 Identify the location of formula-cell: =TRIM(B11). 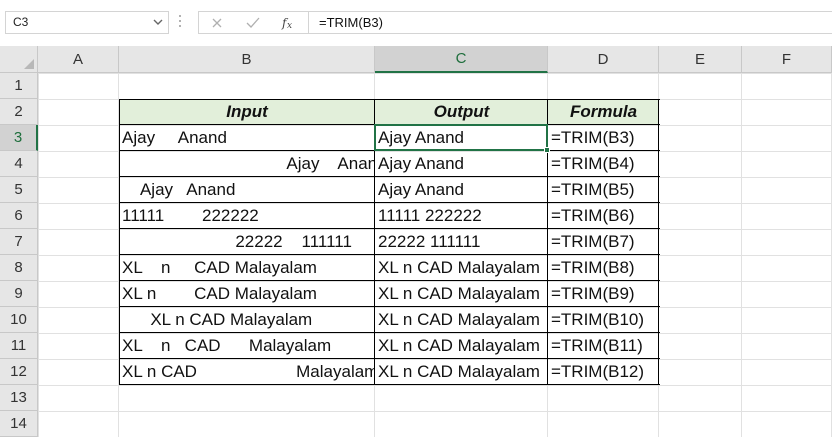
(603, 346).